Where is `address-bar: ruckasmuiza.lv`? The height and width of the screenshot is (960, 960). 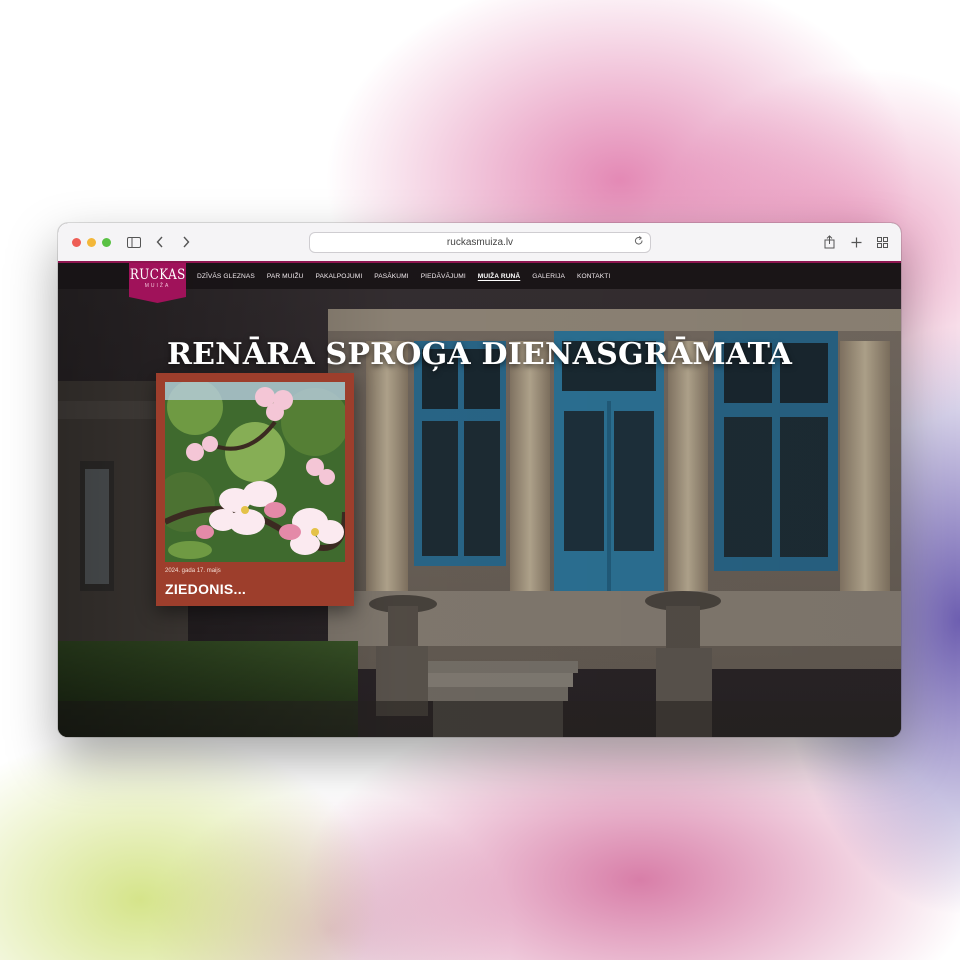
address-bar: ruckasmuiza.lv is located at coordinates (480, 242).